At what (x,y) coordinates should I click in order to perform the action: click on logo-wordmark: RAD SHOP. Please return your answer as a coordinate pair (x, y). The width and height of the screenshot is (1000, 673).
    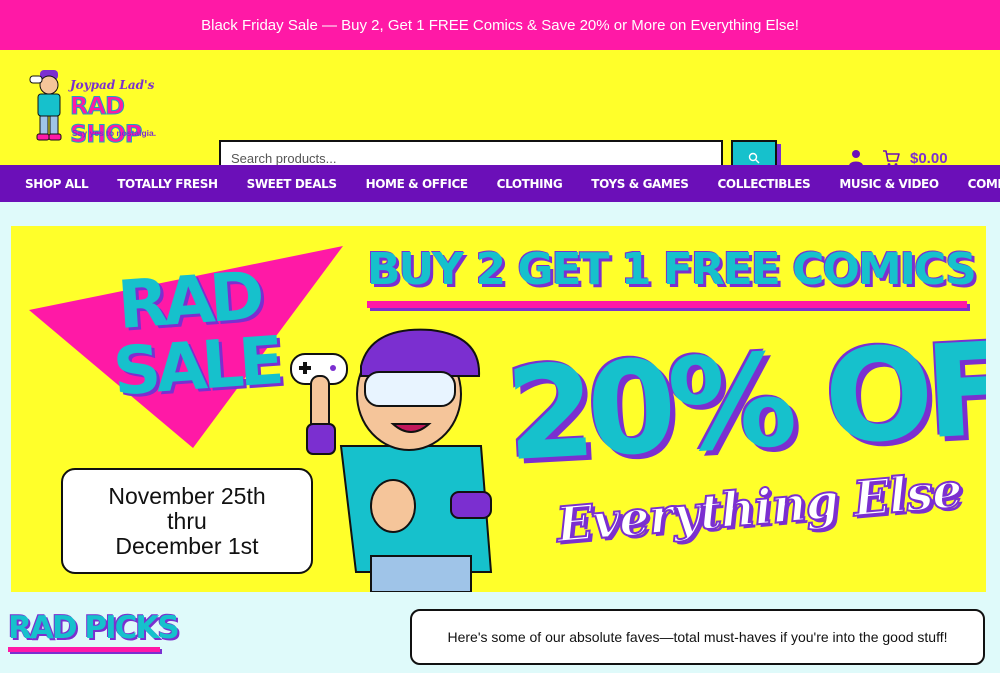
    Looking at the image, I should click on (106, 120).